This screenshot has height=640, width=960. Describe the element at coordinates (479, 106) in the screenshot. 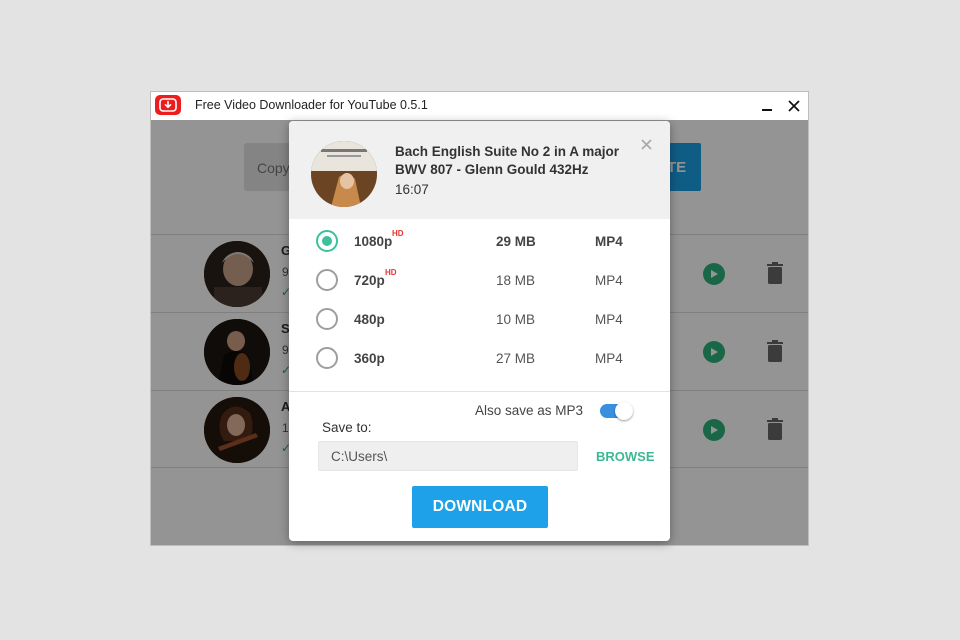

I see `title-bar: Free Video Downloader for YouTube 0.5.1` at that location.